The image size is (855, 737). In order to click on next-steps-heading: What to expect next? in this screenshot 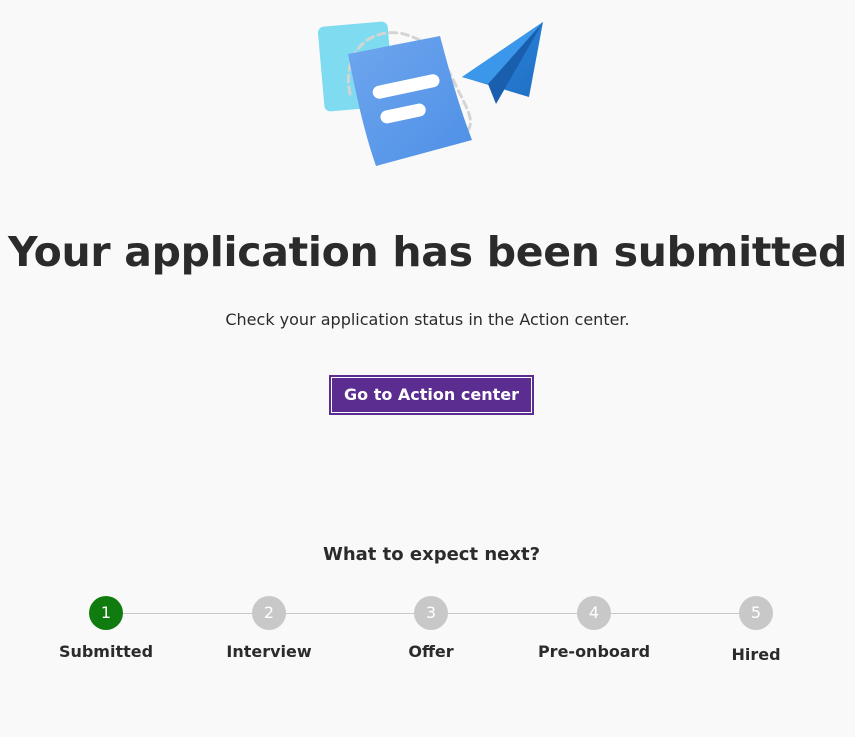, I will do `click(431, 554)`.